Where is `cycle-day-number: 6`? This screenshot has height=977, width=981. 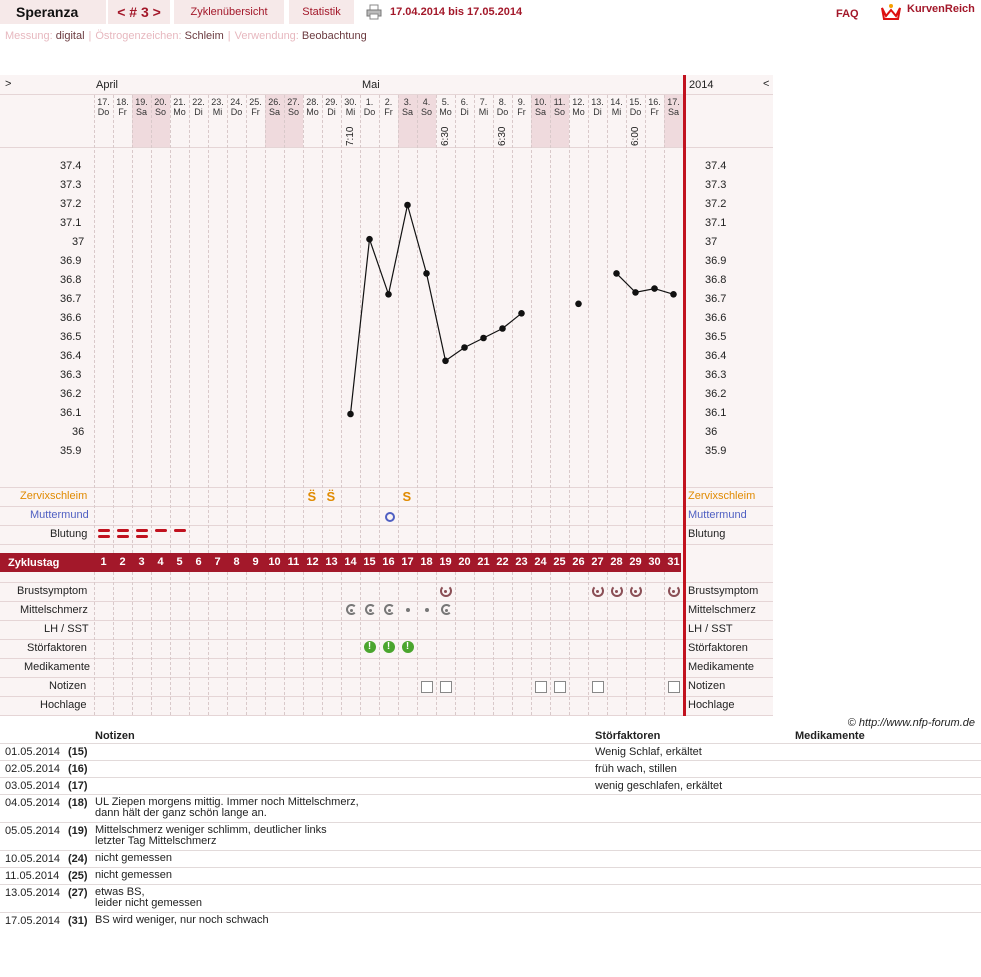 cycle-day-number: 6 is located at coordinates (198, 562).